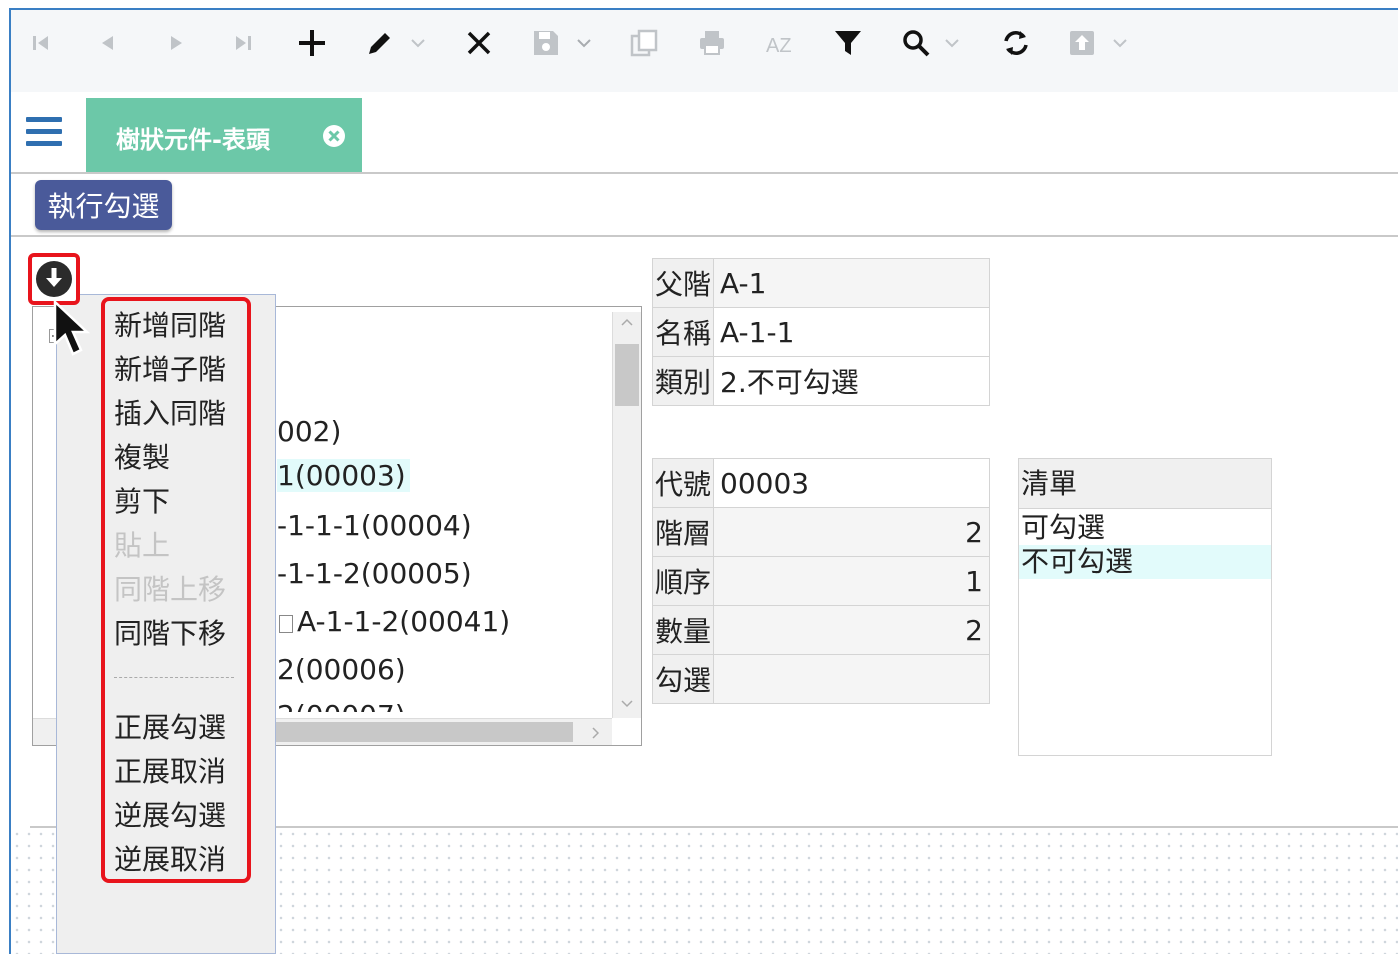 The image size is (1398, 954). I want to click on save-button, so click(546, 43).